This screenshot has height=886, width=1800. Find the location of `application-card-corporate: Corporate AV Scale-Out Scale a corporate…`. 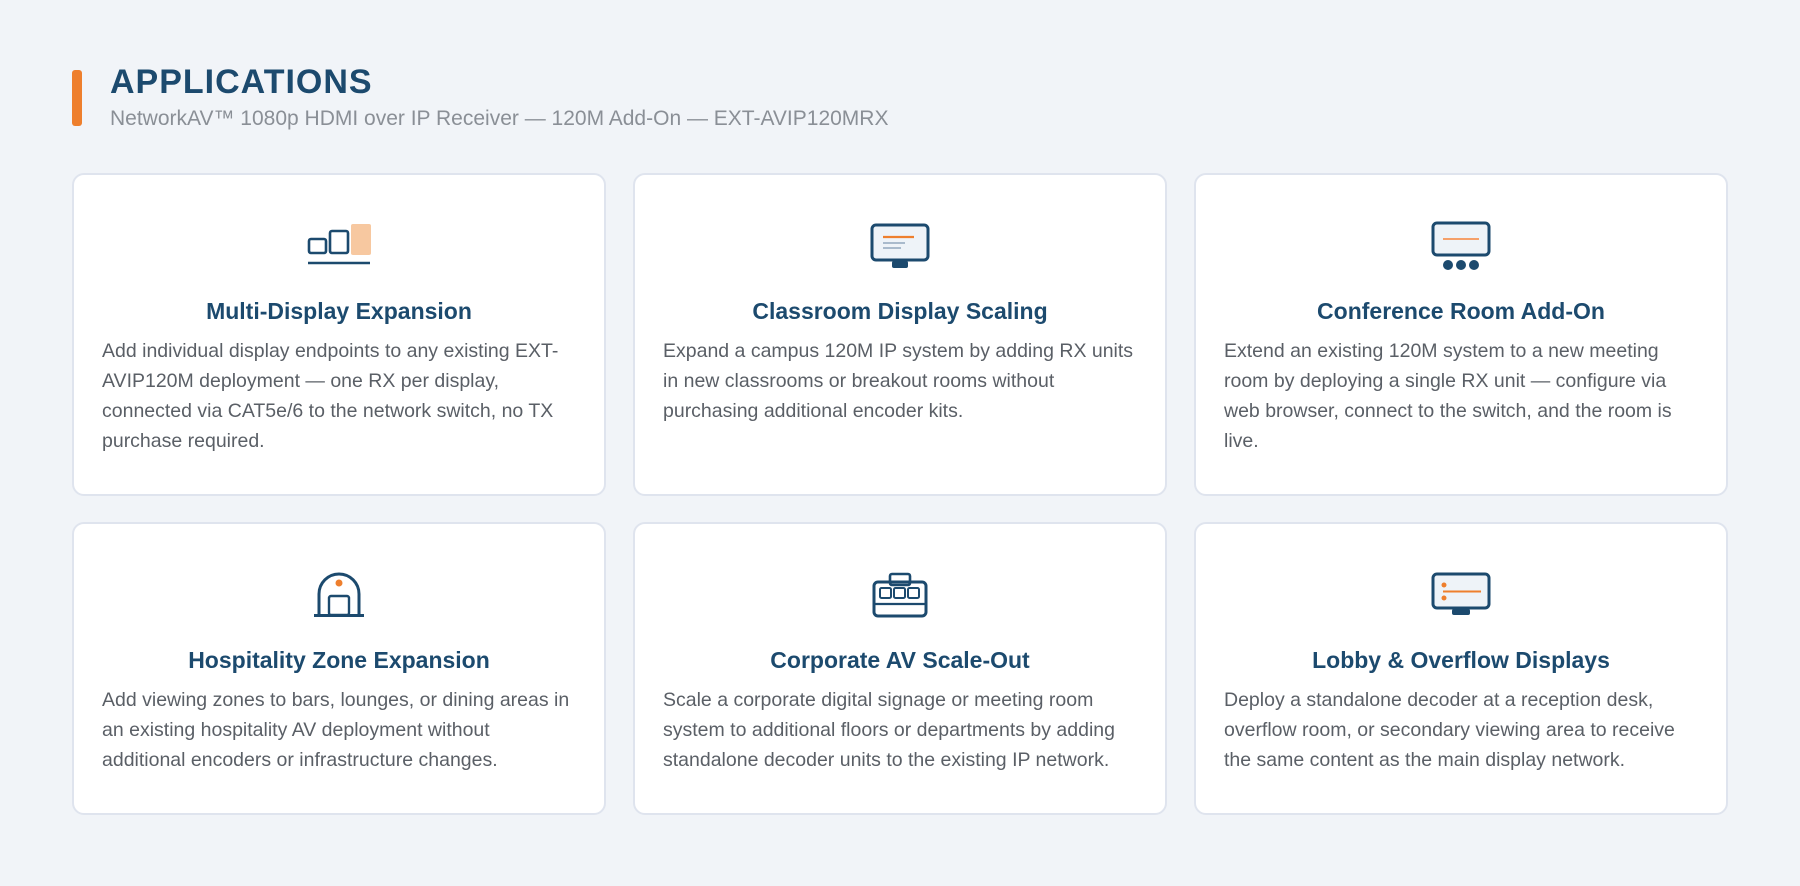

application-card-corporate: Corporate AV Scale-Out Scale a corporate… is located at coordinates (900, 668).